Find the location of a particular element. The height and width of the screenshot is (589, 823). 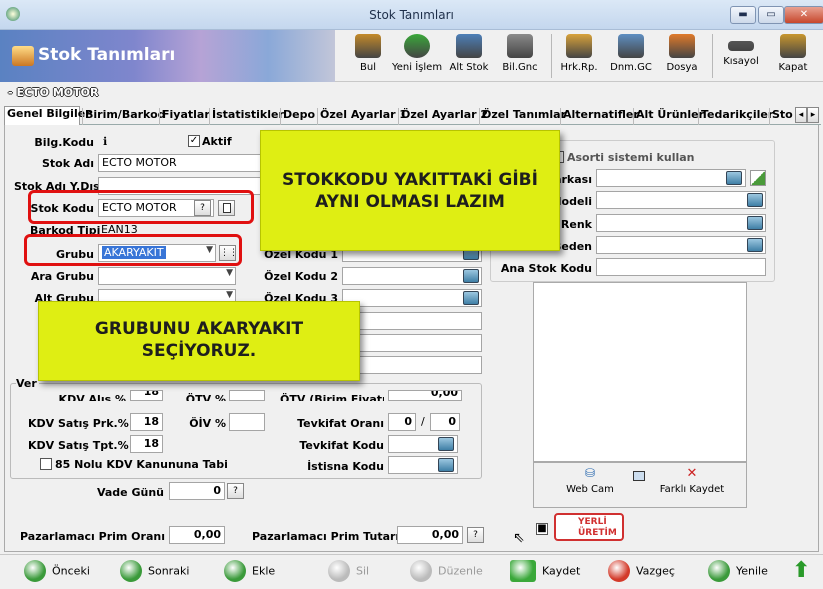

collapse-icon: - is located at coordinates (10, 92).